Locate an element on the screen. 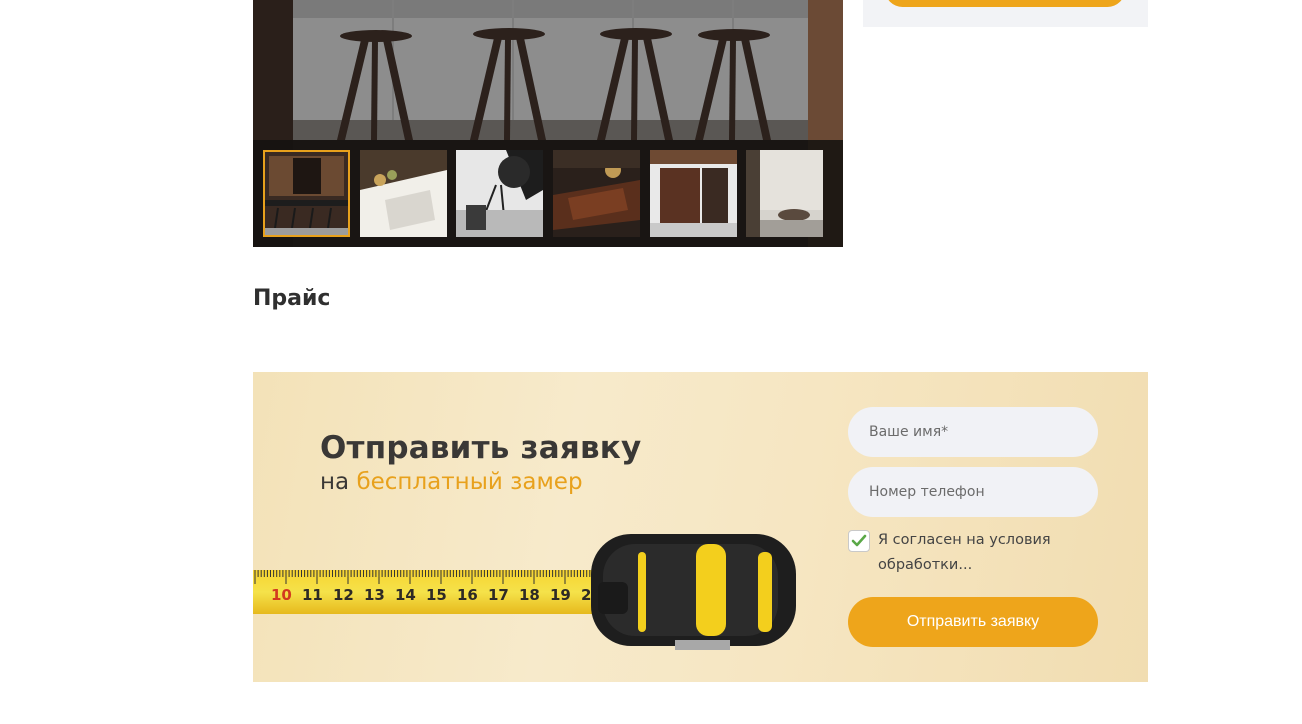 The image size is (1302, 724). tape-number: 2 is located at coordinates (586, 595).